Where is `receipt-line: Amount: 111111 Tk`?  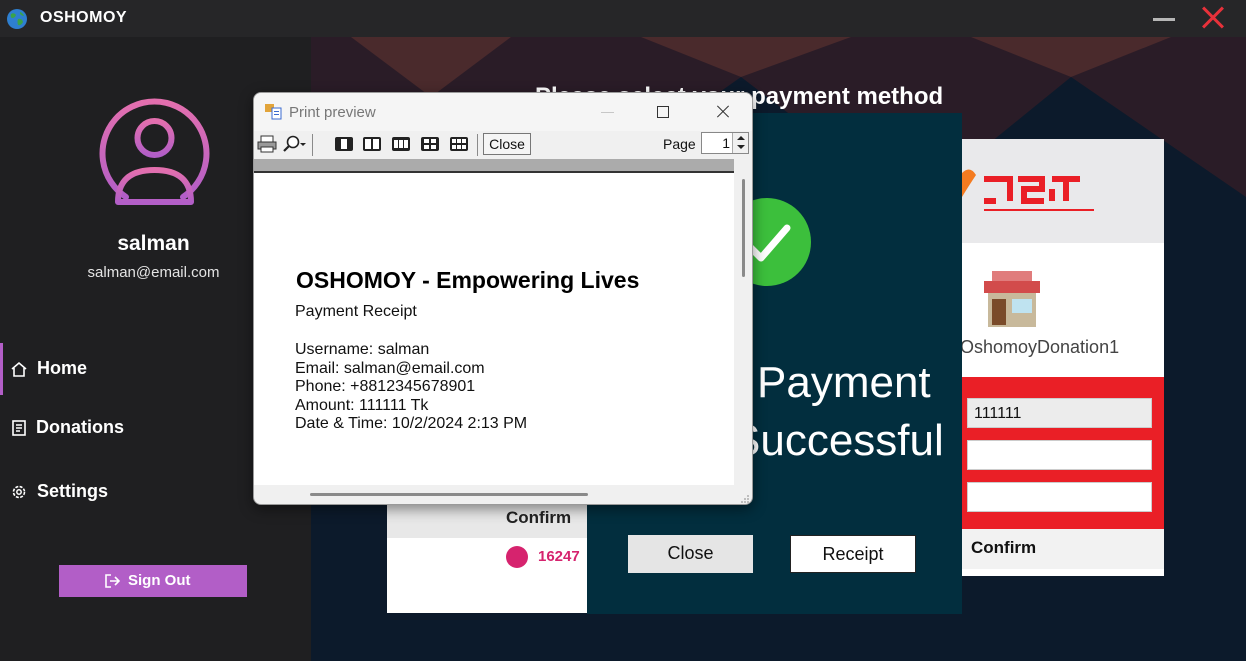
receipt-line: Amount: 111111 Tk is located at coordinates (362, 405).